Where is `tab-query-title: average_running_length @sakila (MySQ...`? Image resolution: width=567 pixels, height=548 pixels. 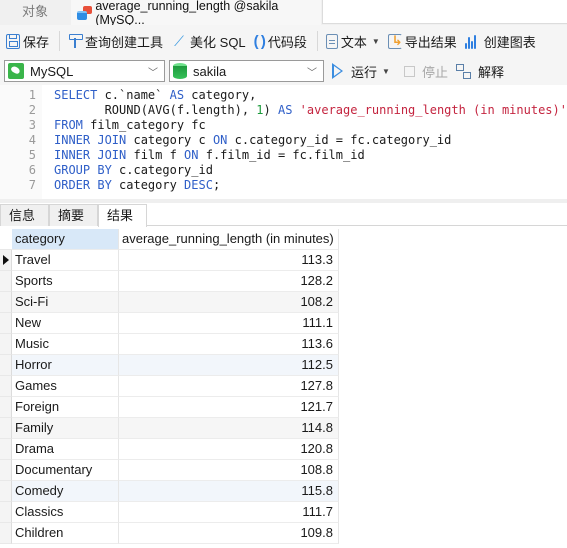 tab-query-title: average_running_length @sakila (MySQ... is located at coordinates (187, 13).